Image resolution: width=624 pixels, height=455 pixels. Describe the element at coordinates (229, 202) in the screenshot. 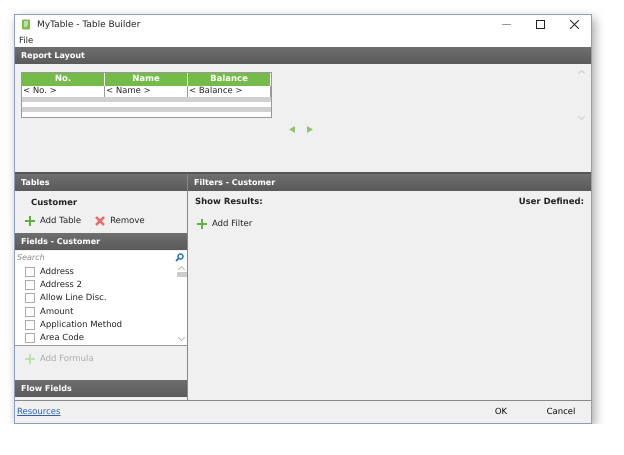

I see `show-results-label: Show Results:` at that location.